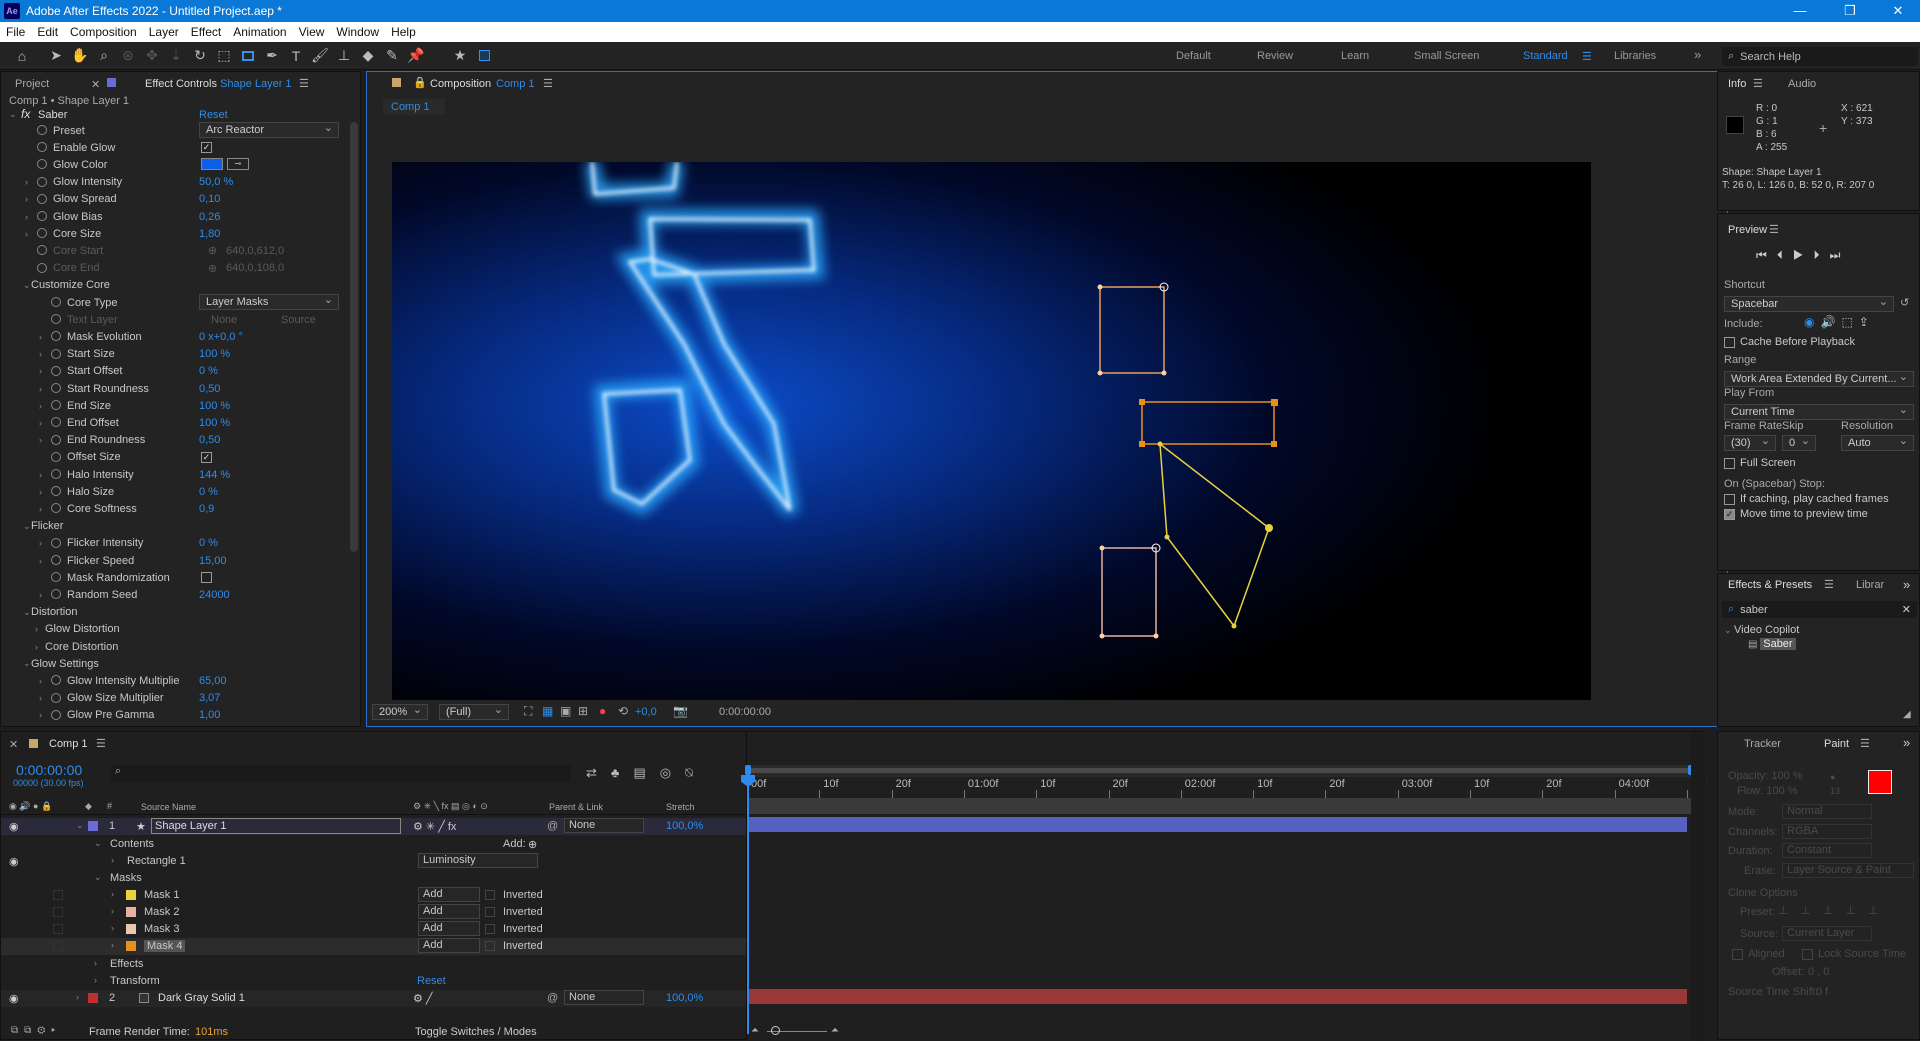  Describe the element at coordinates (1827, 933) in the screenshot. I see `source-dropdown: Current Layer` at that location.